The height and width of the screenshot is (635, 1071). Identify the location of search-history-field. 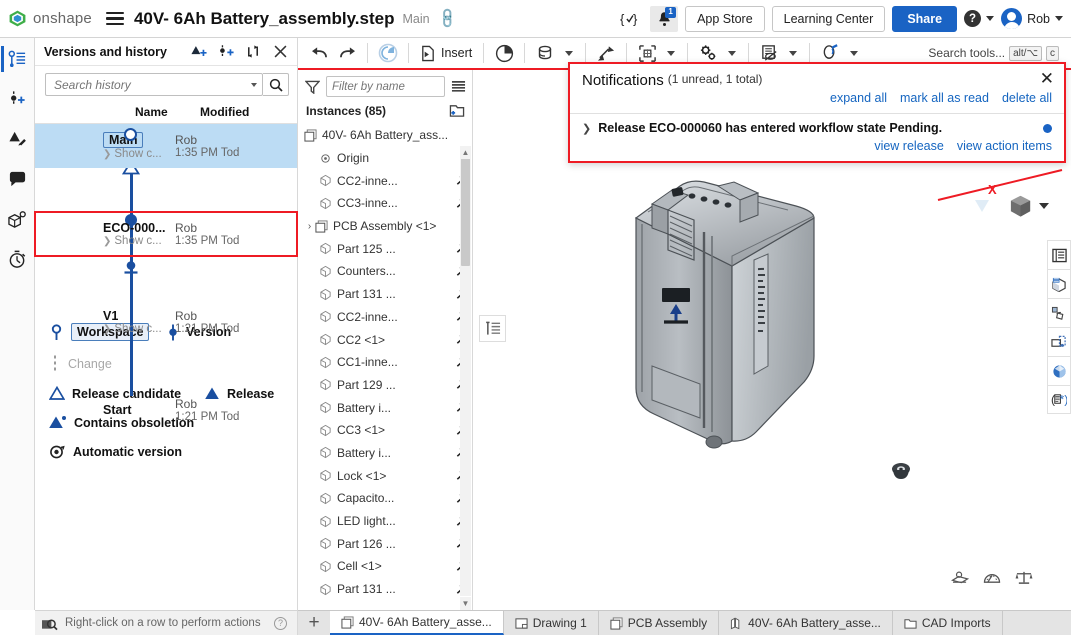
(154, 84).